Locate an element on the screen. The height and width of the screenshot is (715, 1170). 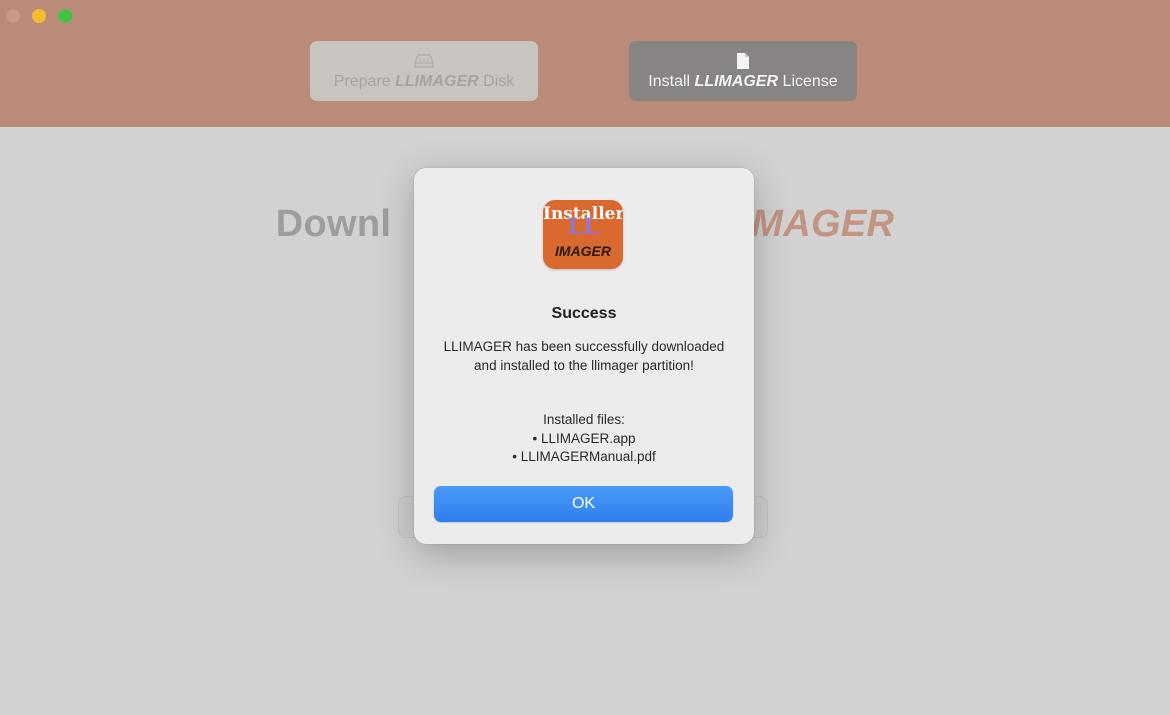
dialog-title: Success is located at coordinates (584, 313).